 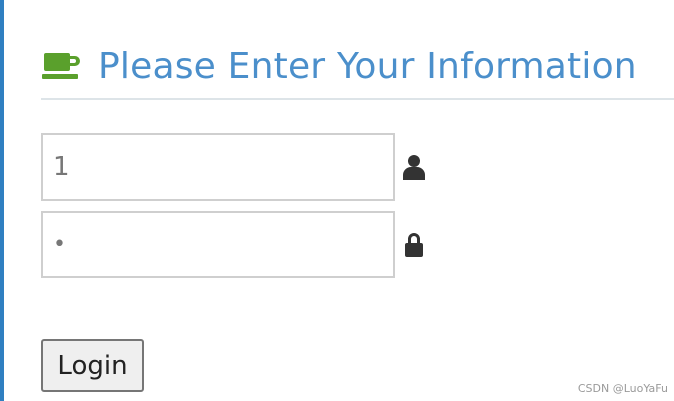 What do you see at coordinates (92, 365) in the screenshot?
I see `login-button: Login` at bounding box center [92, 365].